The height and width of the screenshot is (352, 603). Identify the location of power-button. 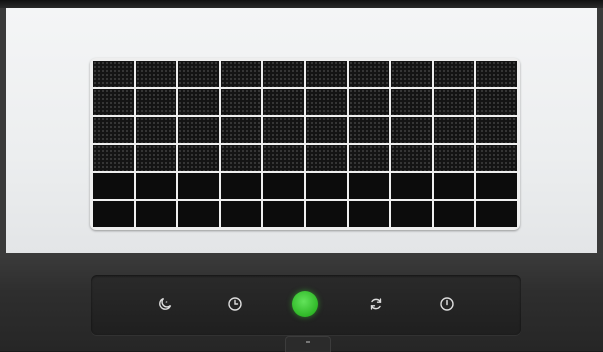
(447, 304).